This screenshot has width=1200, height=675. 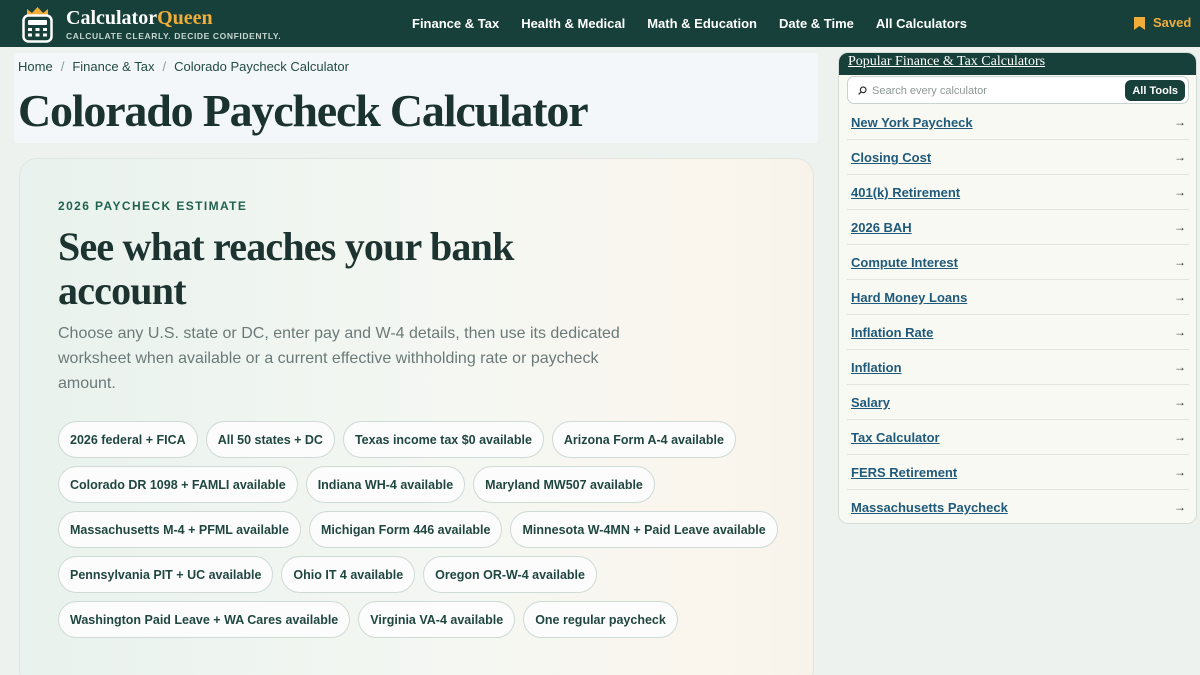 What do you see at coordinates (816, 23) in the screenshot?
I see `nav-date-time: Date & Time` at bounding box center [816, 23].